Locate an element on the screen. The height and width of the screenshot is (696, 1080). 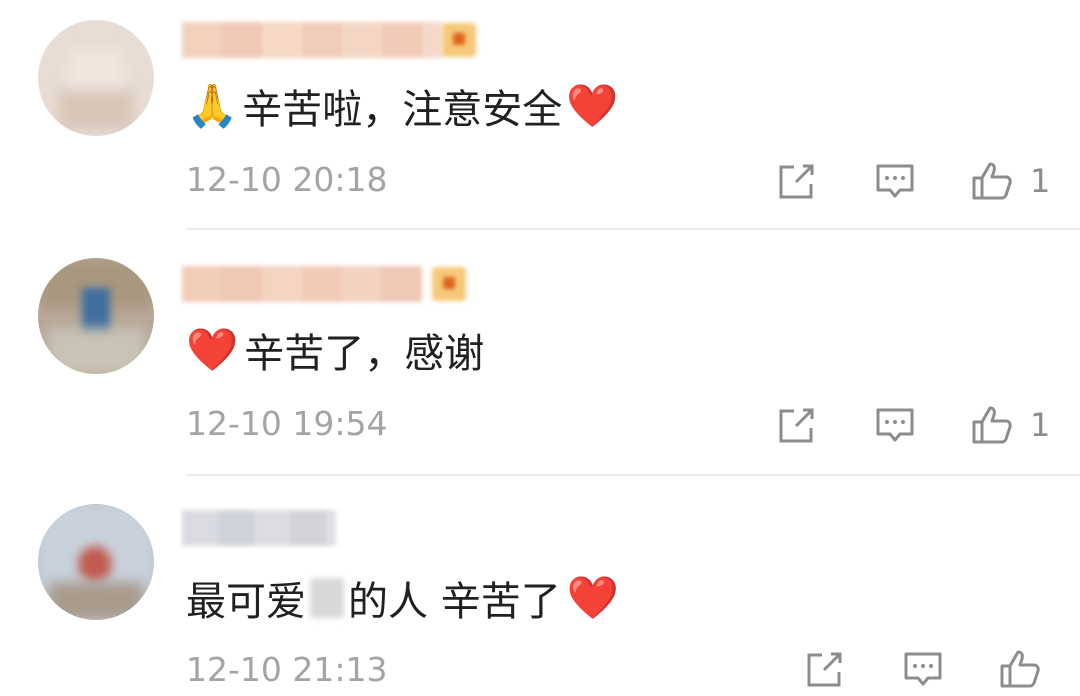
comment-body: 辛苦了，感谢 is located at coordinates (364, 354).